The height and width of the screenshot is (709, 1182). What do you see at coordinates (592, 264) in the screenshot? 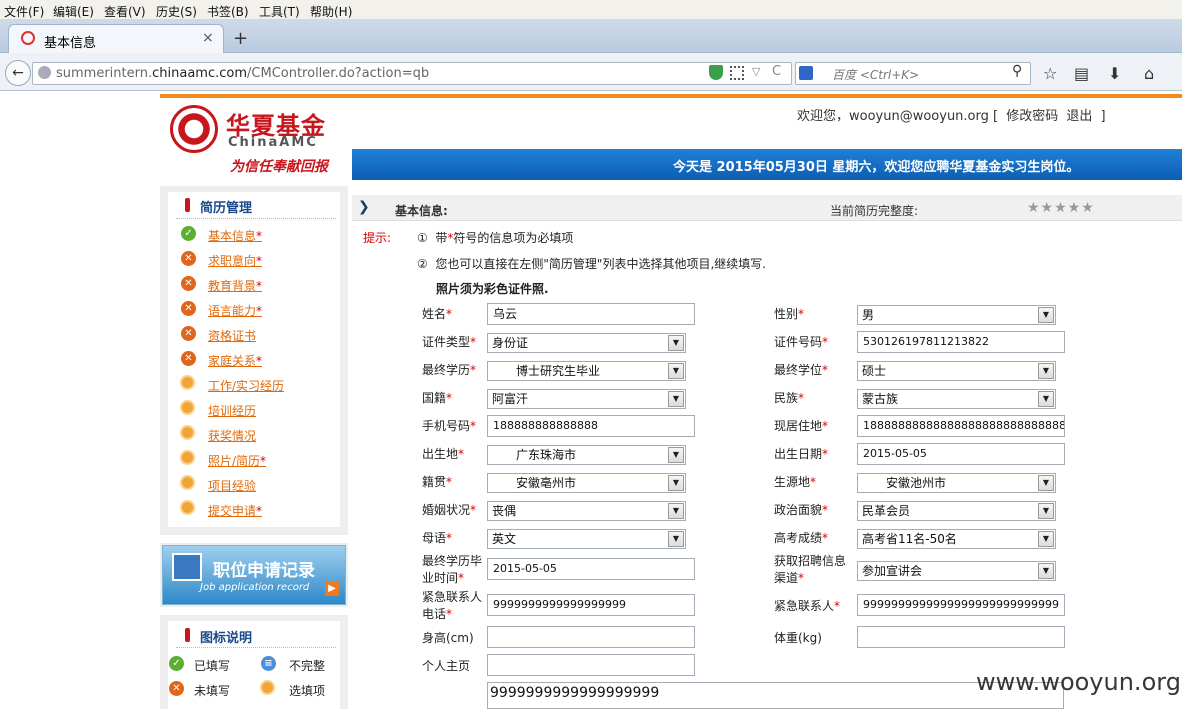
I see `tip-2: ② 您也可以直接在左侧"简历管理"列表中选择其他项目,继续填写.` at bounding box center [592, 264].